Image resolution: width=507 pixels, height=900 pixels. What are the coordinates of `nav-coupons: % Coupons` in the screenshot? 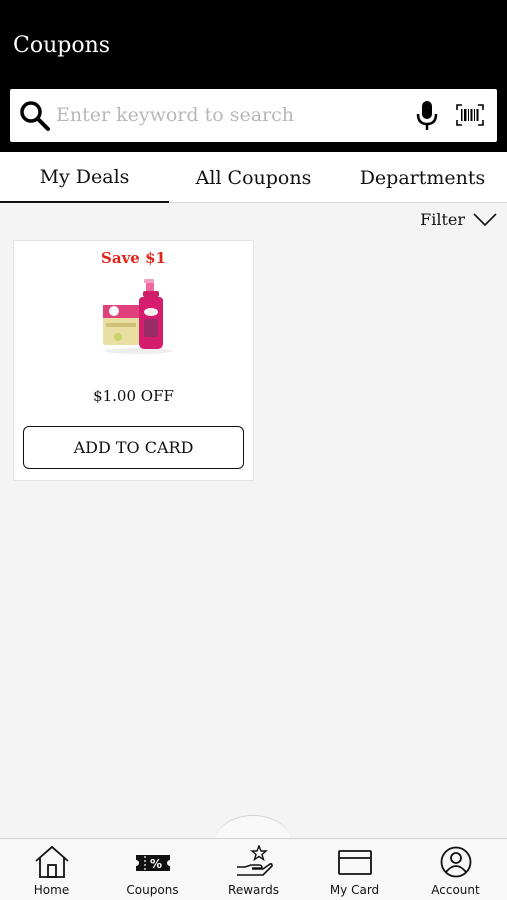 It's located at (152, 869).